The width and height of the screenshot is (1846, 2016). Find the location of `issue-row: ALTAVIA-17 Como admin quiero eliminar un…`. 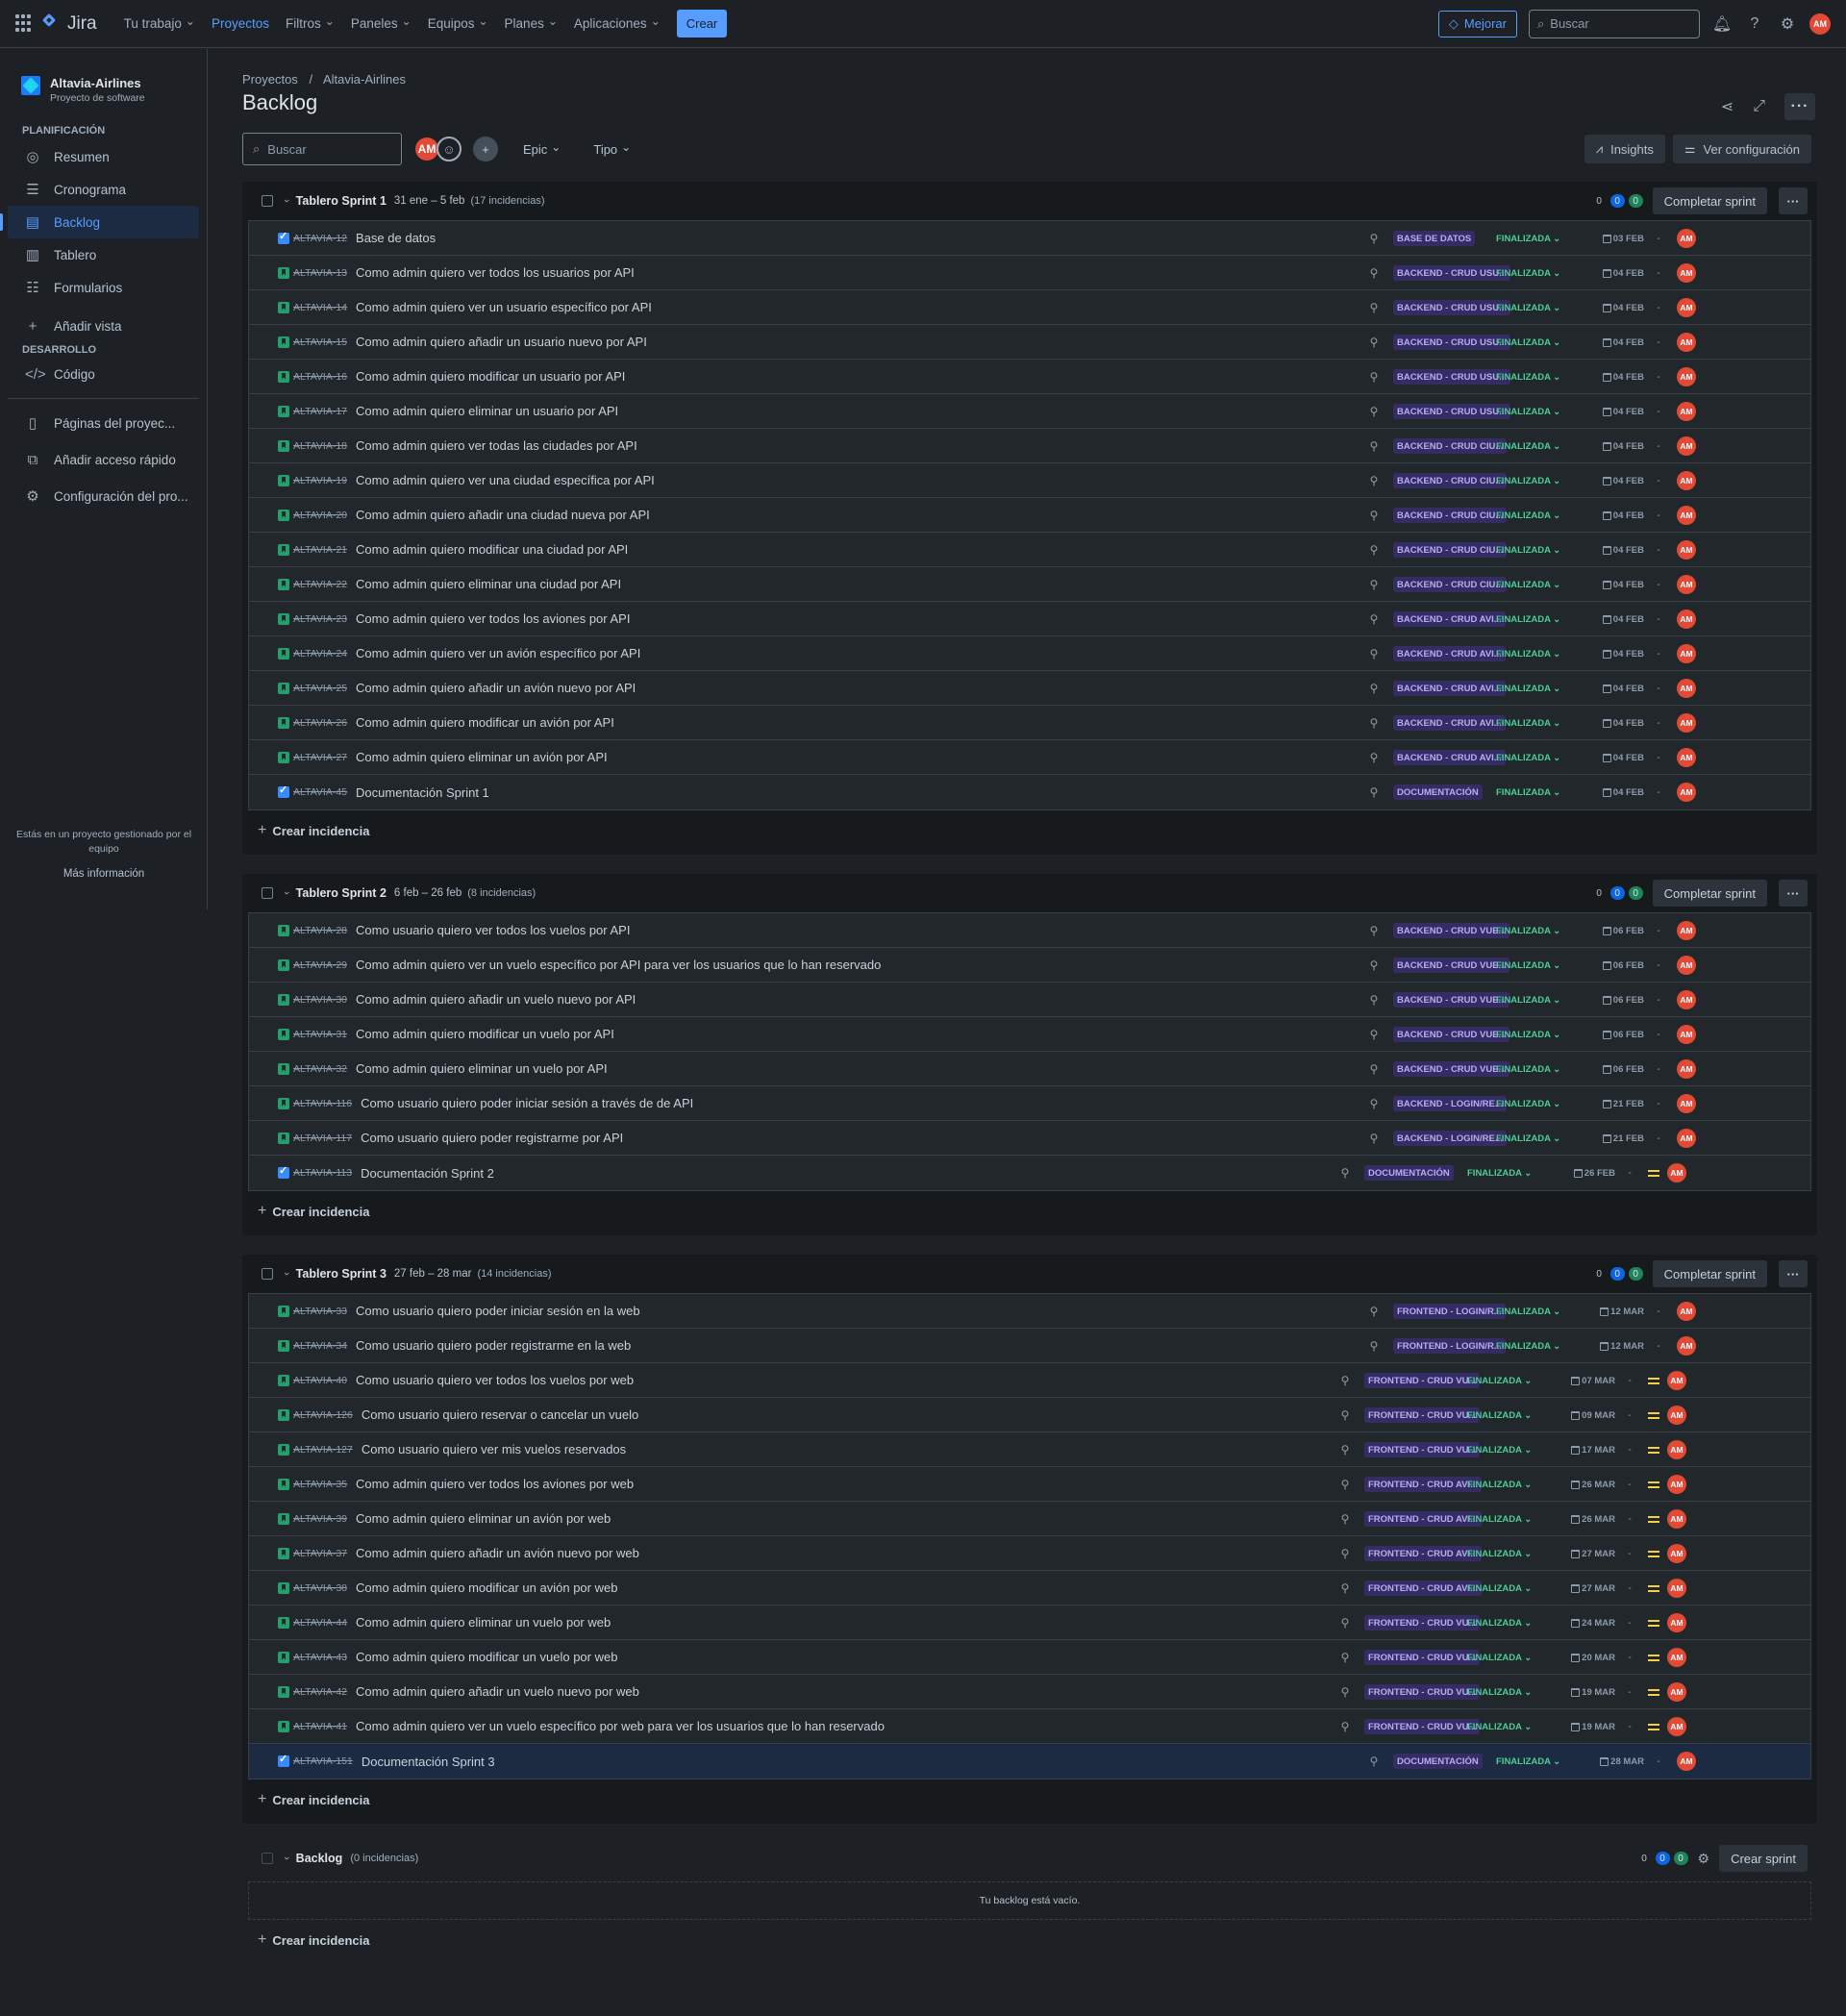

issue-row: ALTAVIA-17 Como admin quiero eliminar un… is located at coordinates (1029, 411).